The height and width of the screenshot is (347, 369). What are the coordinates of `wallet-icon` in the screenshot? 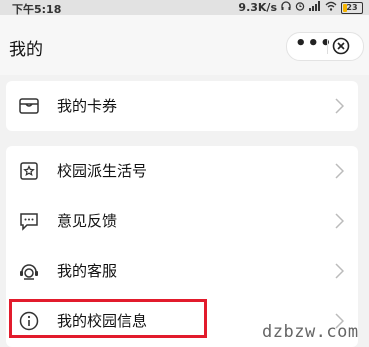 It's located at (29, 106).